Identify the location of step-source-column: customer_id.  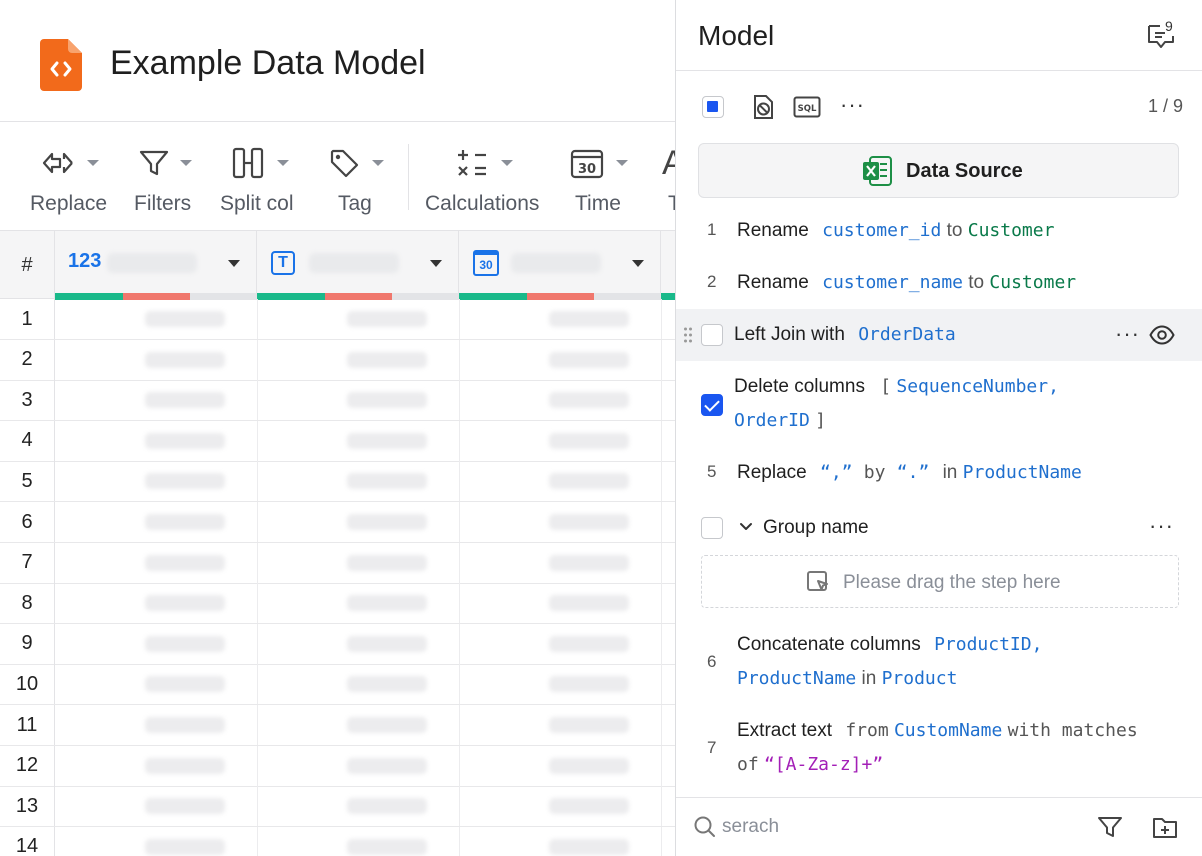
(882, 230).